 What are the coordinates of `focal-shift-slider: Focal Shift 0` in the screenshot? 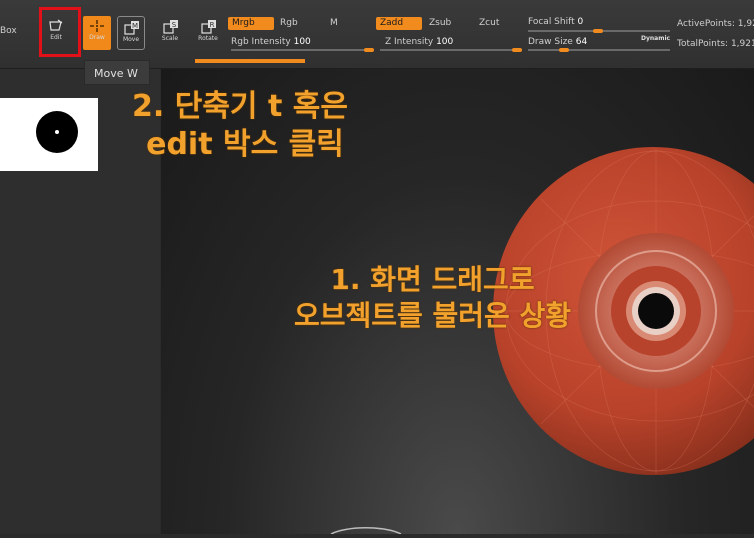 It's located at (555, 22).